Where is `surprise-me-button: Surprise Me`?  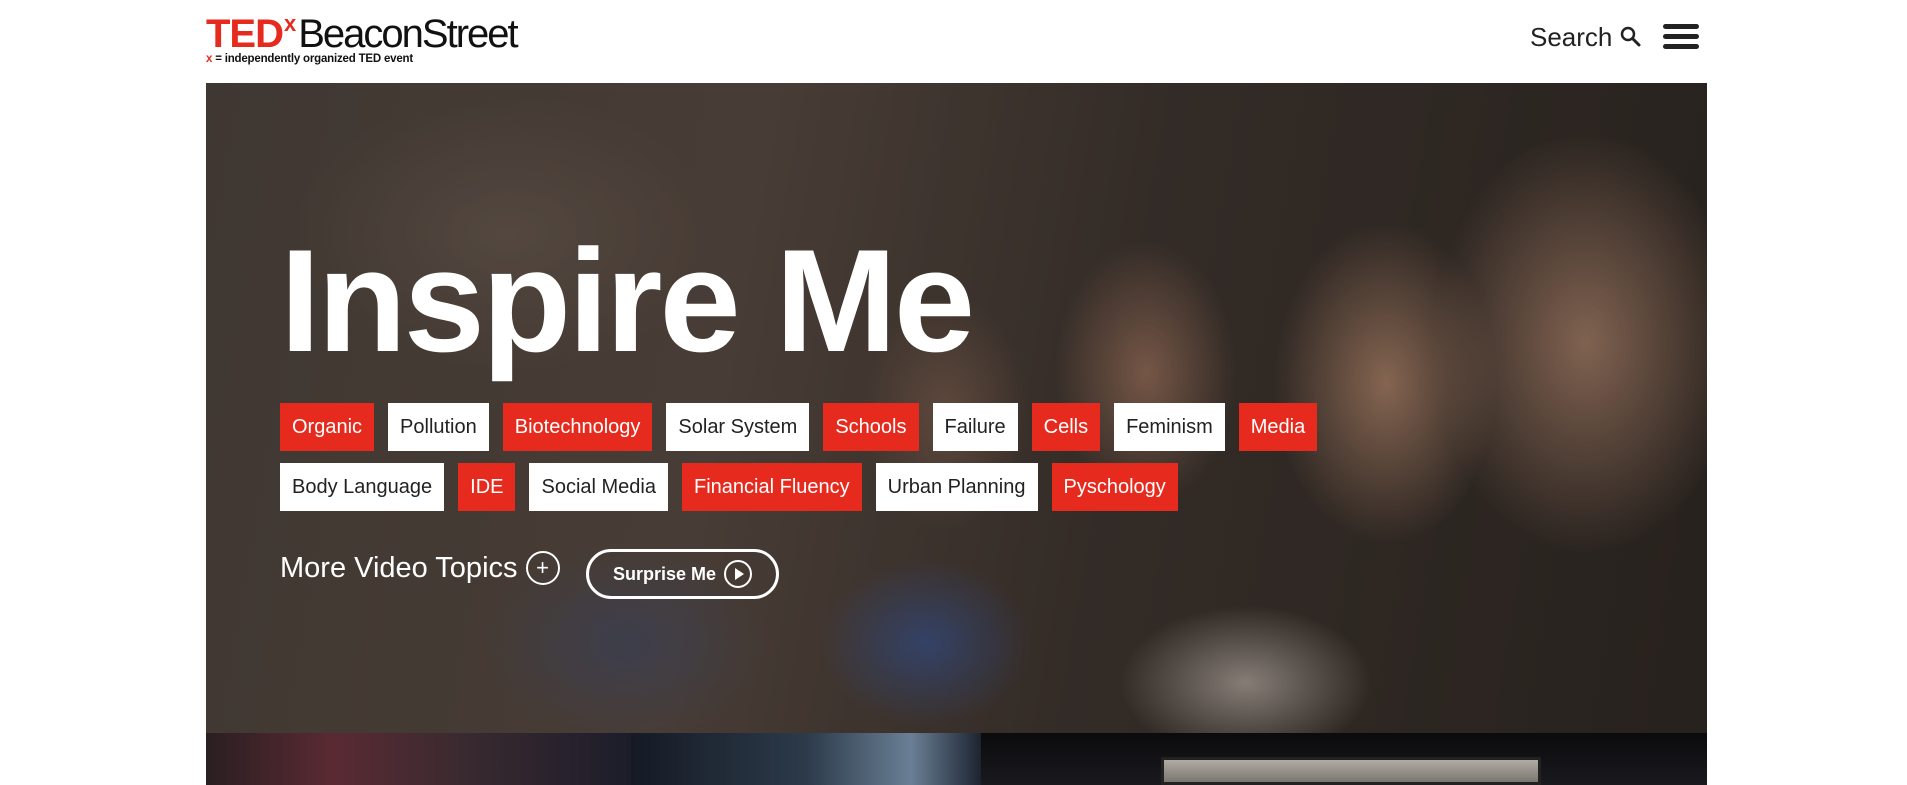 surprise-me-button: Surprise Me is located at coordinates (682, 574).